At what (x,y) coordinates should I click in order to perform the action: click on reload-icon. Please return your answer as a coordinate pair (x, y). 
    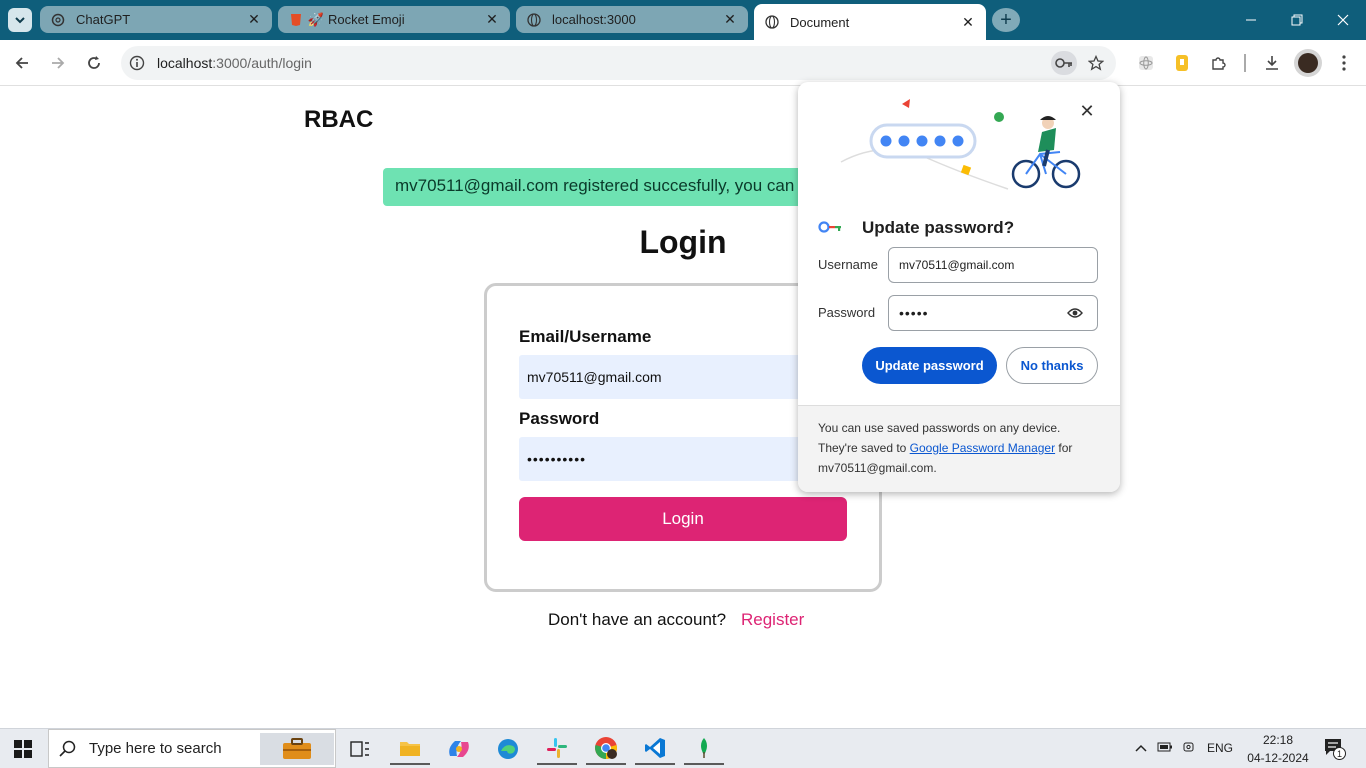
    Looking at the image, I should click on (94, 62).